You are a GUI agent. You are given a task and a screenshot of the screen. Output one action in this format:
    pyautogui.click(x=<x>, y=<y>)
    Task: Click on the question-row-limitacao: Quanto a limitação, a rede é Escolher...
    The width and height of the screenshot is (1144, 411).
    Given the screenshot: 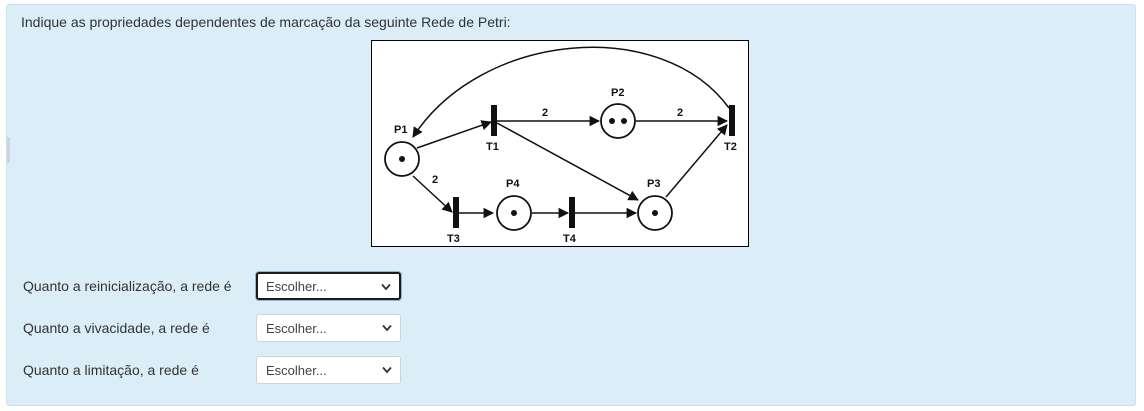 What is the action you would take?
    pyautogui.click(x=233, y=370)
    